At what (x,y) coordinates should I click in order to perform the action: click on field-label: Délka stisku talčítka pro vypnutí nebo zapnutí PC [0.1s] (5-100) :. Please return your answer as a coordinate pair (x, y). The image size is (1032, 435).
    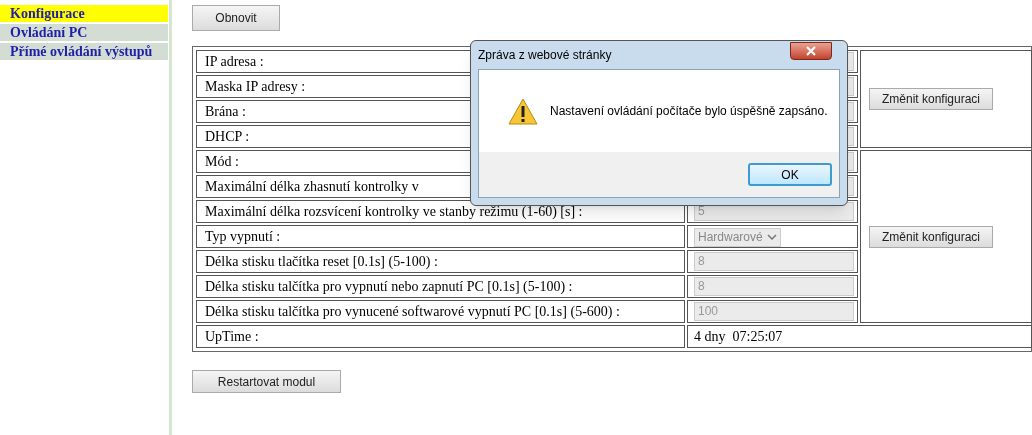
    Looking at the image, I should click on (440, 286).